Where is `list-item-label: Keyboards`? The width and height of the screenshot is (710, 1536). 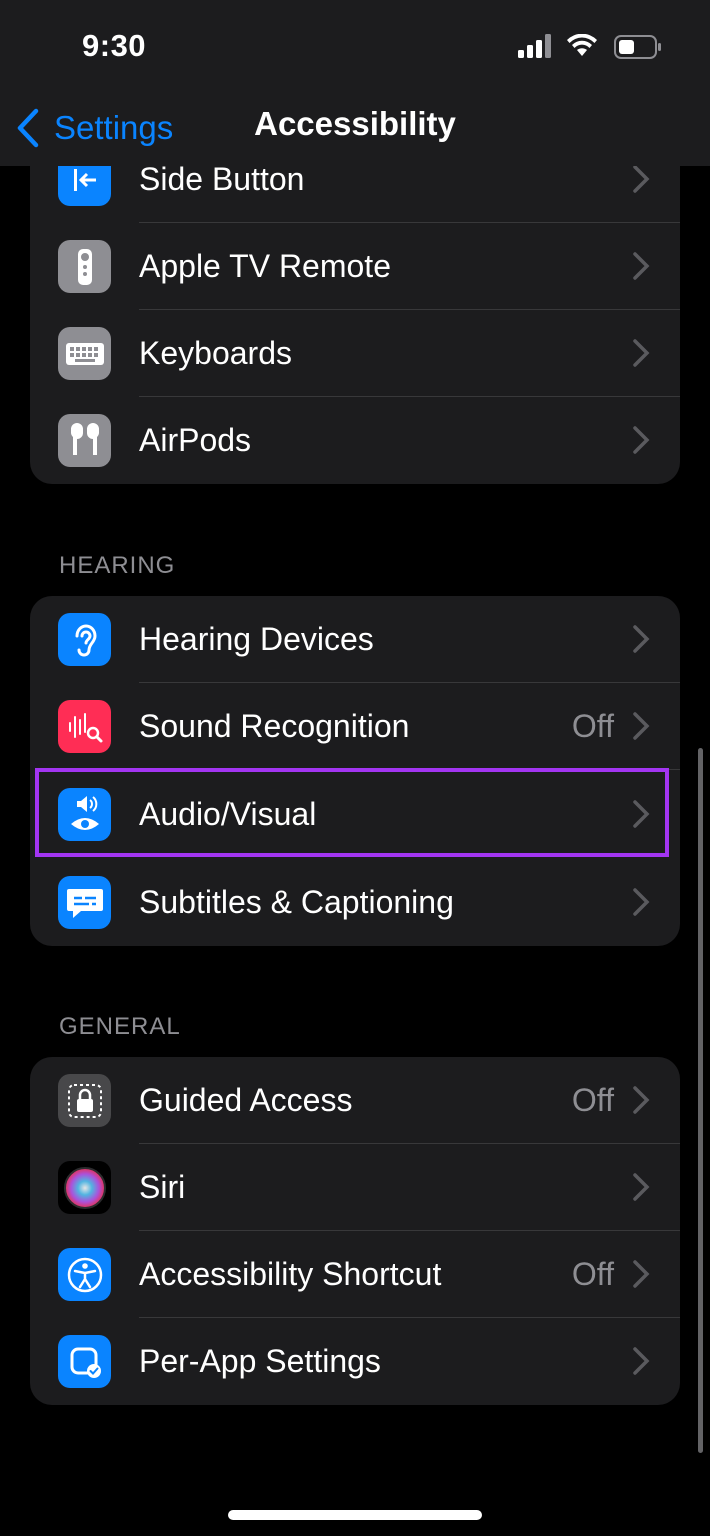 list-item-label: Keyboards is located at coordinates (215, 353).